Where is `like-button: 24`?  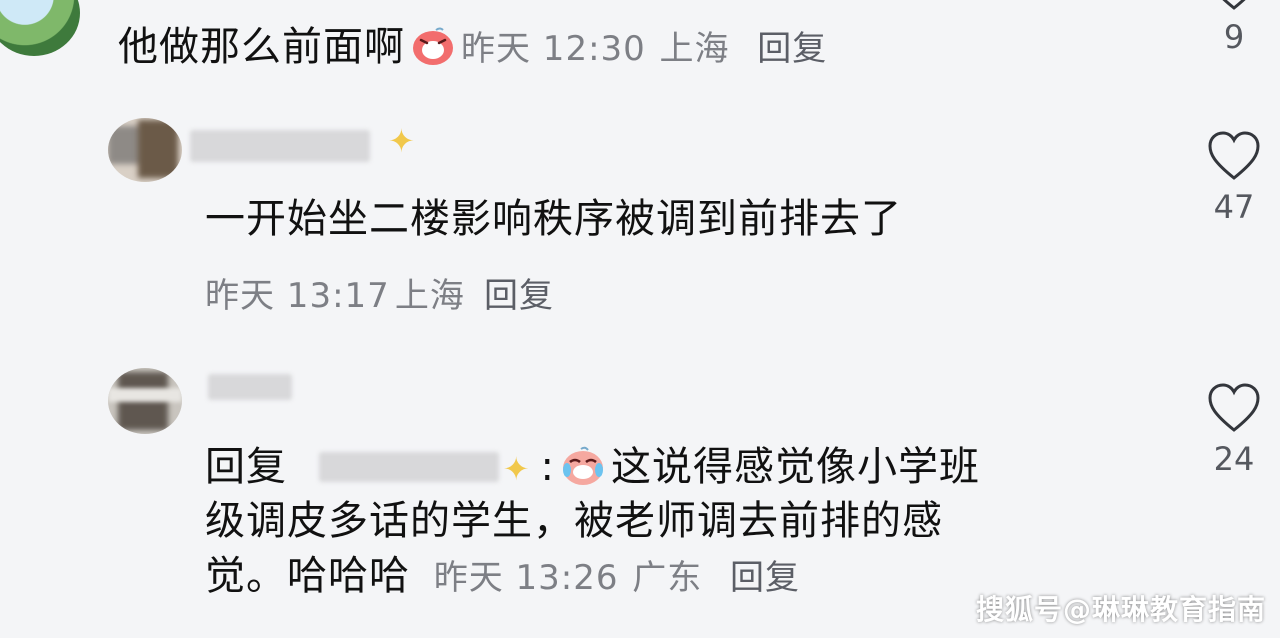
like-button: 24 is located at coordinates (1234, 430).